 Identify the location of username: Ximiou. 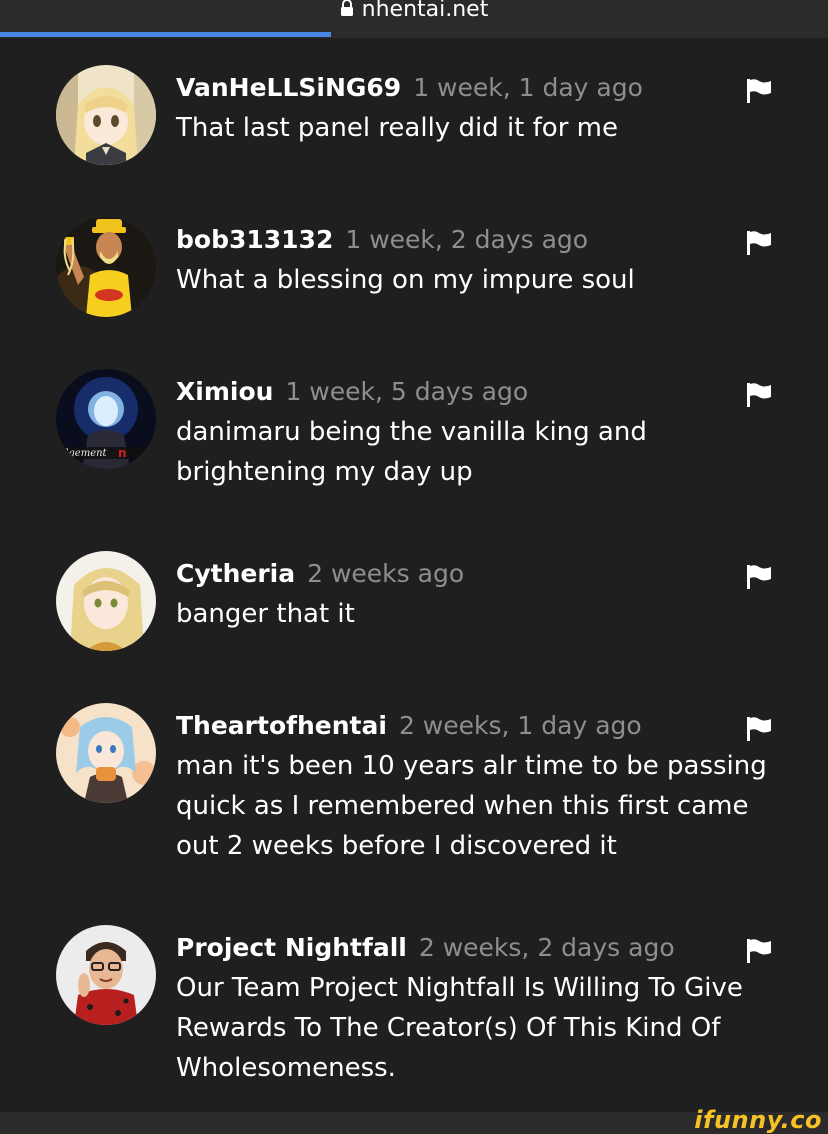
(224, 391).